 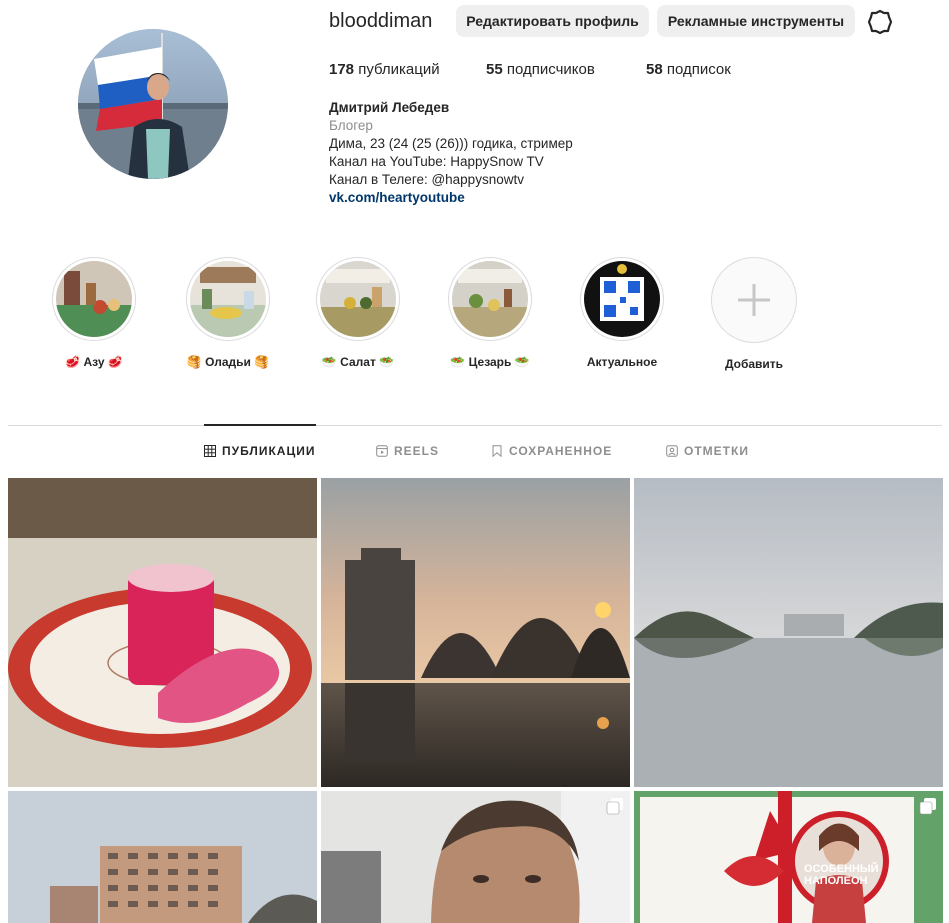 I want to click on highlight-azu: 🥩 Азу 🥩, so click(x=94, y=313).